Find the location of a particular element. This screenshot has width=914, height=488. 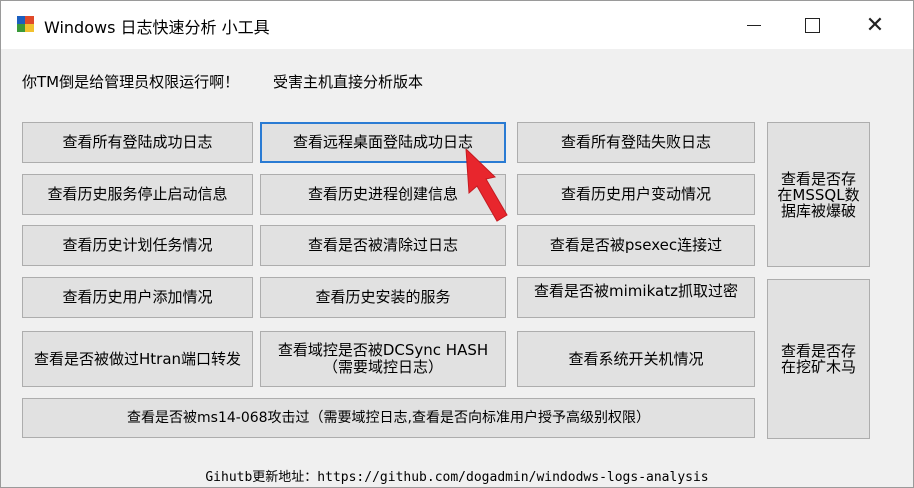

window-title: Windows 日志快速分析 小工具 is located at coordinates (157, 27).